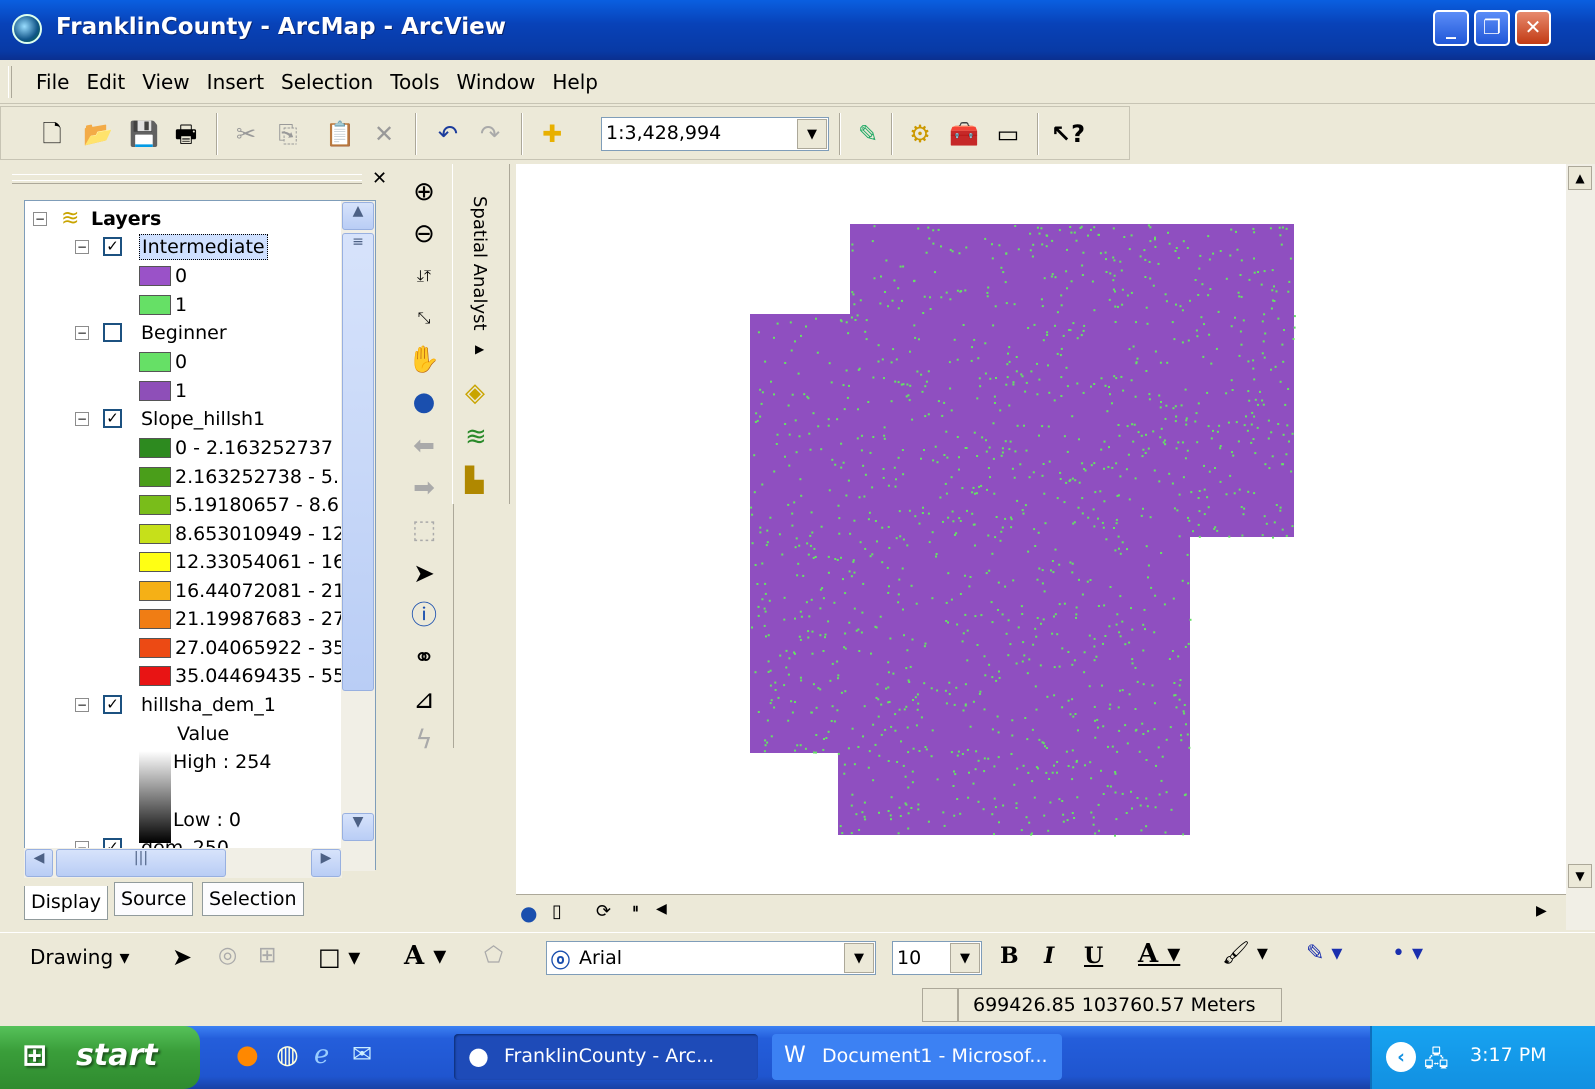 The image size is (1595, 1089). Describe the element at coordinates (419, 82) in the screenshot. I see `menu-tools: Tools` at that location.